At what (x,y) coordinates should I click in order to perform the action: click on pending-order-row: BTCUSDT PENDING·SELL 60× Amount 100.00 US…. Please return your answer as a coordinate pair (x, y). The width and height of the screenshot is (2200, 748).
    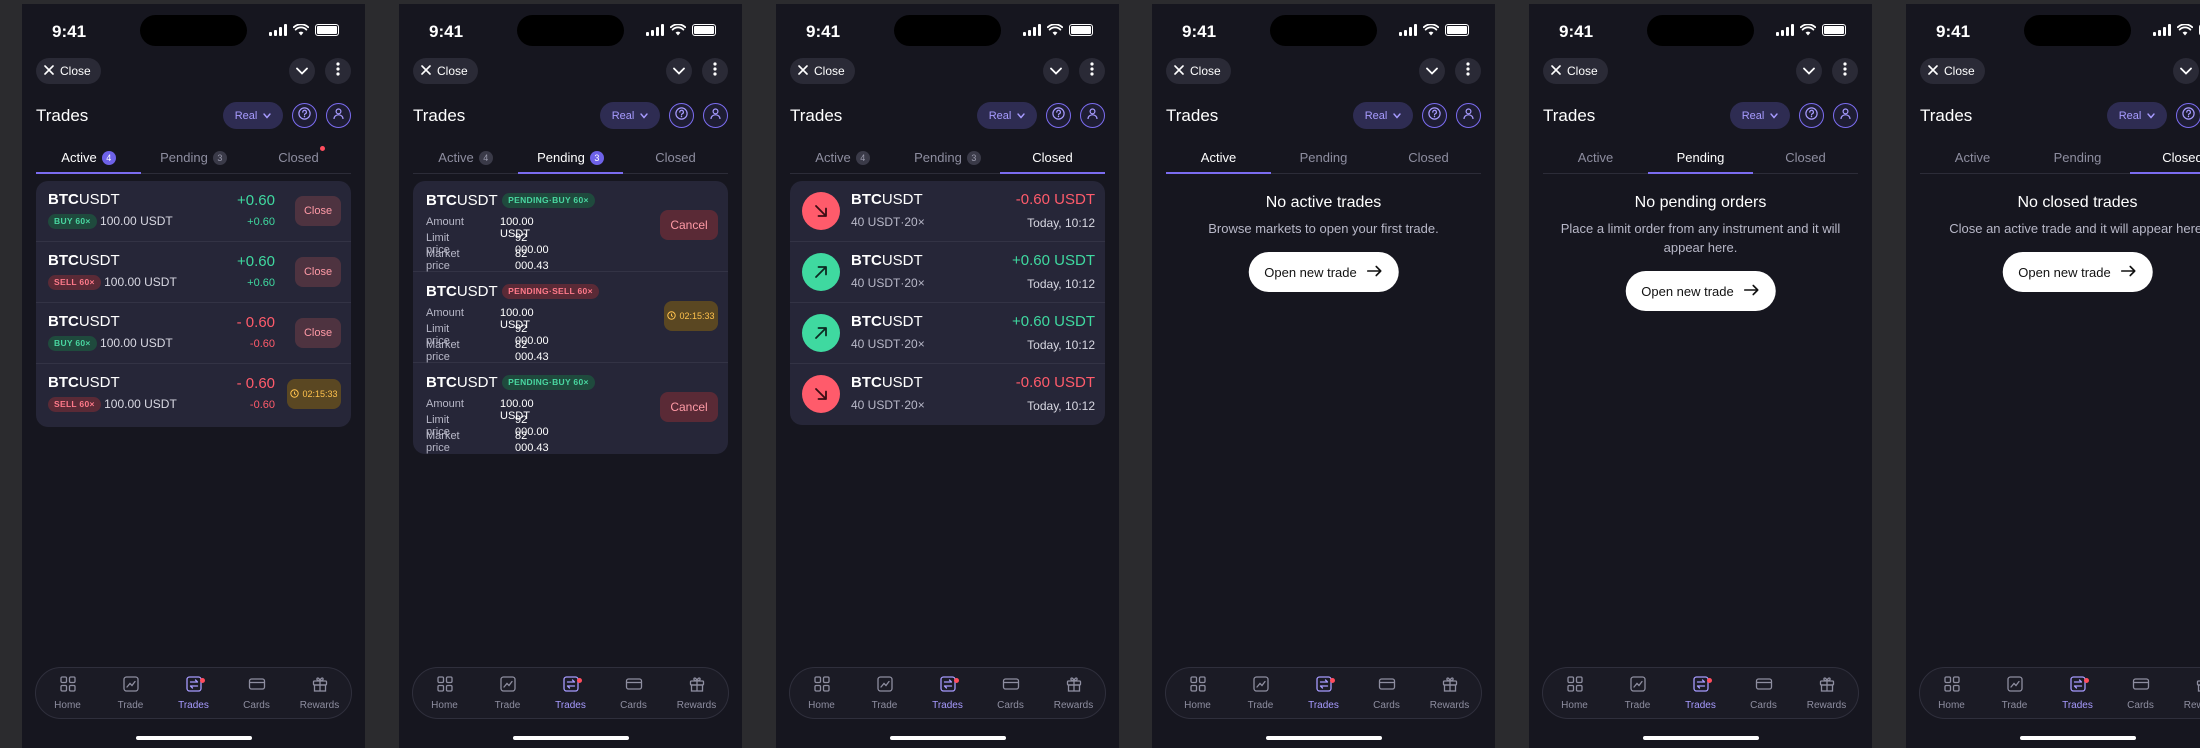
    Looking at the image, I should click on (570, 317).